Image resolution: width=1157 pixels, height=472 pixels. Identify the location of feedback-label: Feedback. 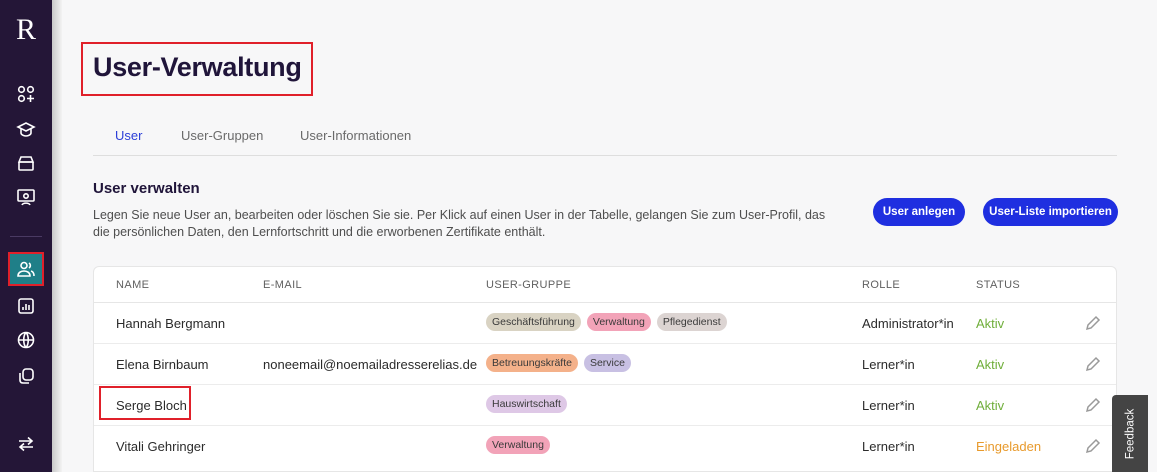
(1130, 433).